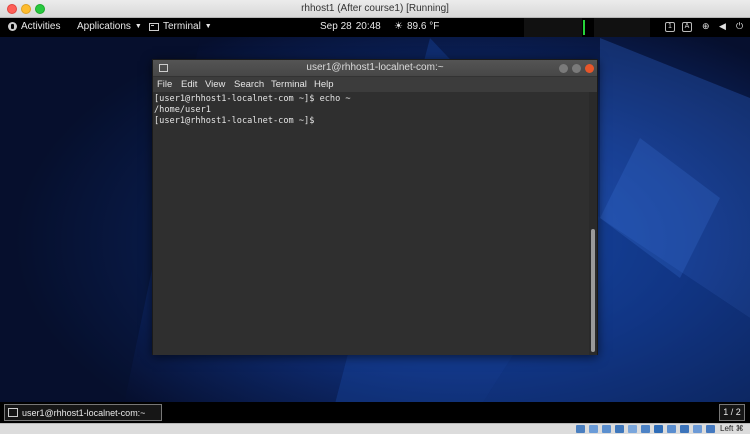 This screenshot has width=750, height=434. I want to click on terminal-scrollbar, so click(593, 223).